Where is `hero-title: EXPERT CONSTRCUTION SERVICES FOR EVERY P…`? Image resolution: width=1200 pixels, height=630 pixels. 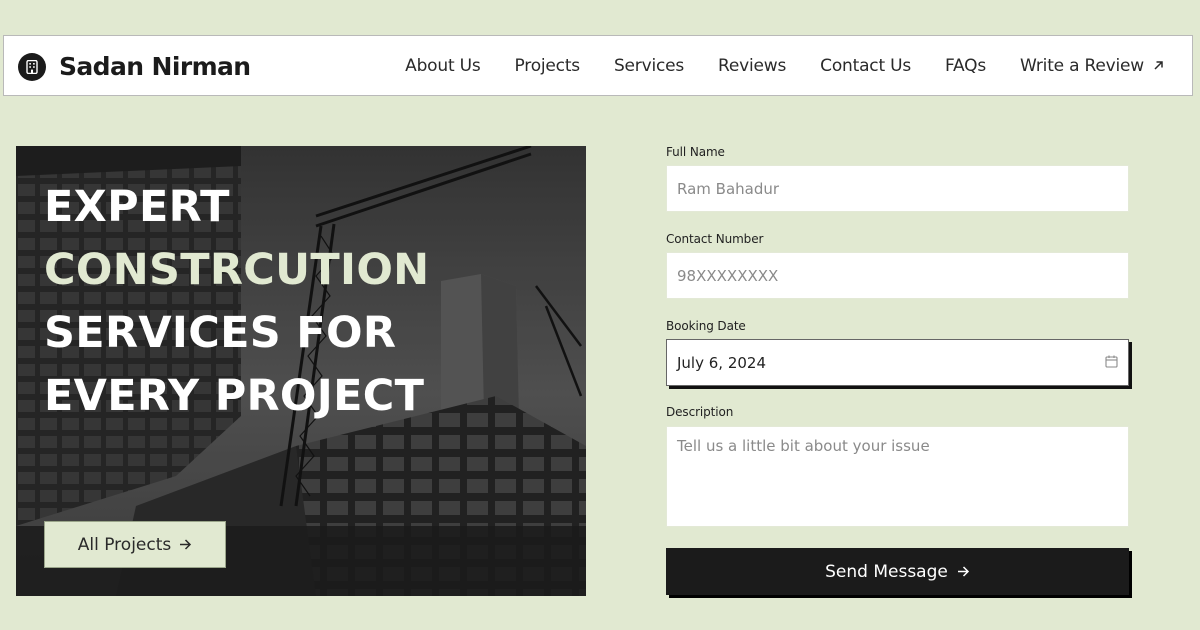 hero-title: EXPERT CONSTRCUTION SERVICES FOR EVERY P… is located at coordinates (236, 302).